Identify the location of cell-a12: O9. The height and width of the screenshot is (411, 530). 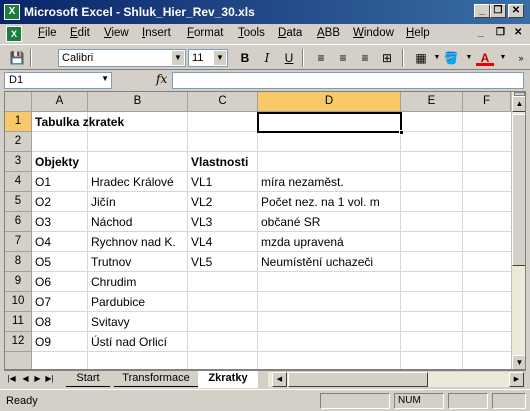
(41, 342).